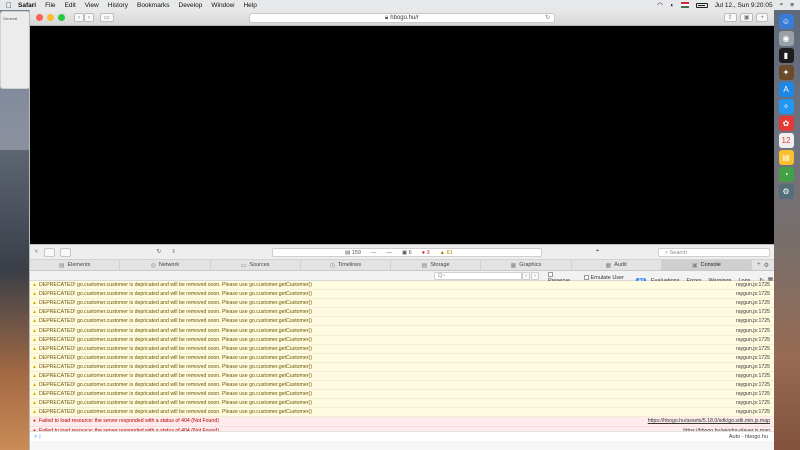  Describe the element at coordinates (165, 265) in the screenshot. I see `tab-network: ◎ Network` at that location.